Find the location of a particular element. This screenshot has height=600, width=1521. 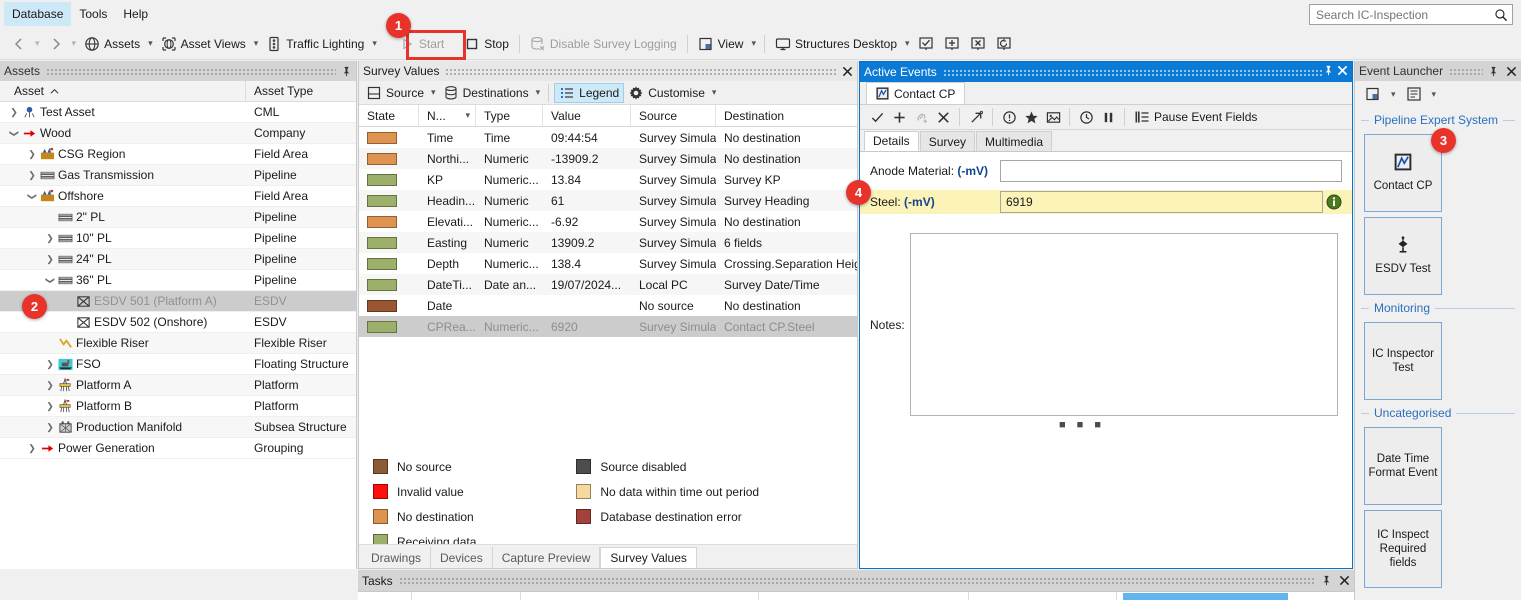

structures-desktop-button: Structures Desktop is located at coordinates (836, 44).